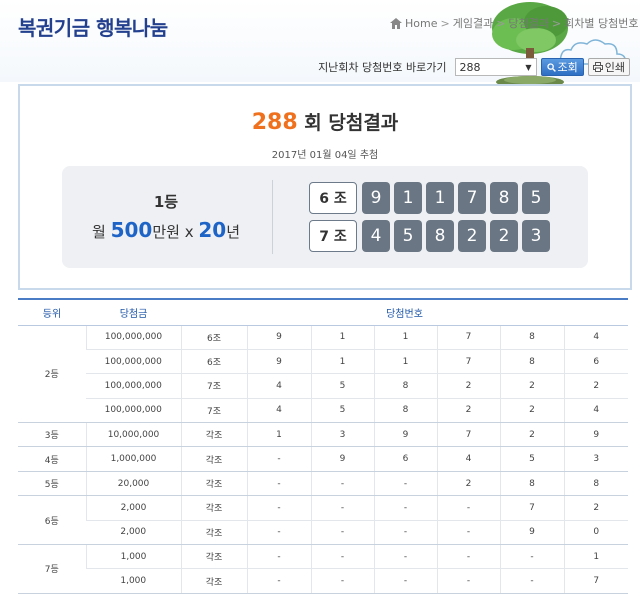 This screenshot has height=596, width=640. I want to click on amount-prefix: 월, so click(98, 232).